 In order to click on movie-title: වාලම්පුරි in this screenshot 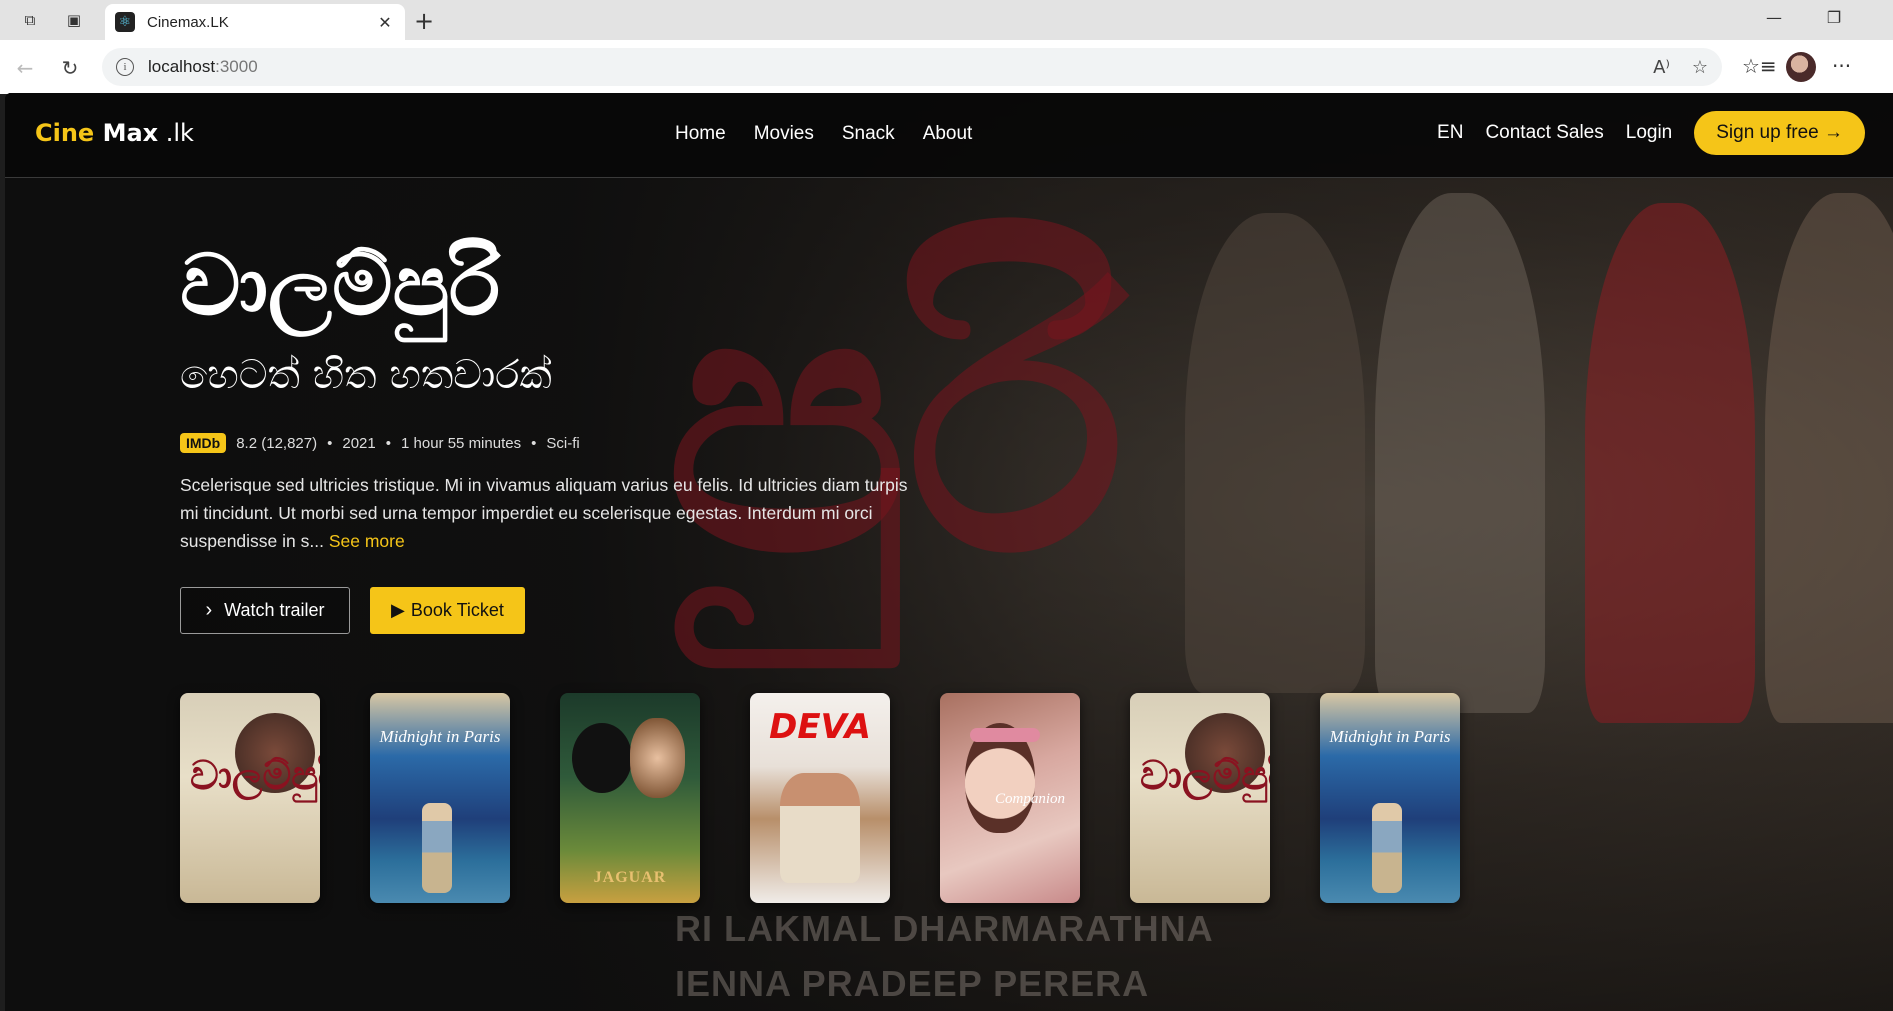, I will do `click(340, 285)`.